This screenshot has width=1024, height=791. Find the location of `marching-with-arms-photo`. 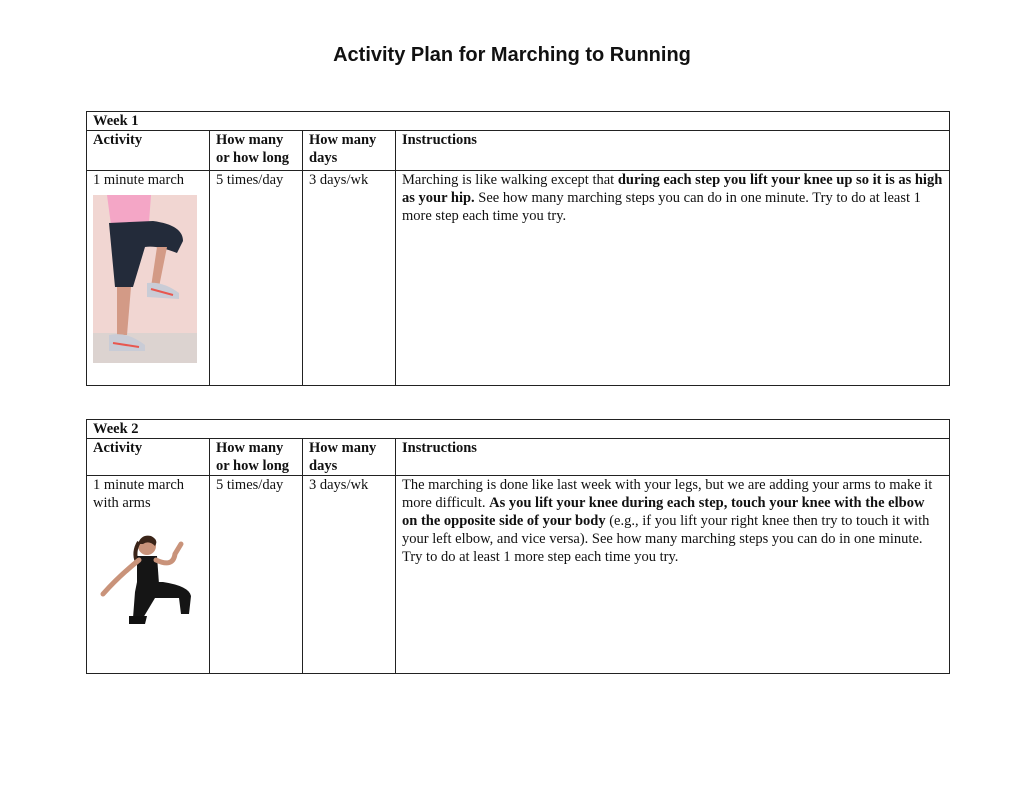

marching-with-arms-photo is located at coordinates (145, 579).